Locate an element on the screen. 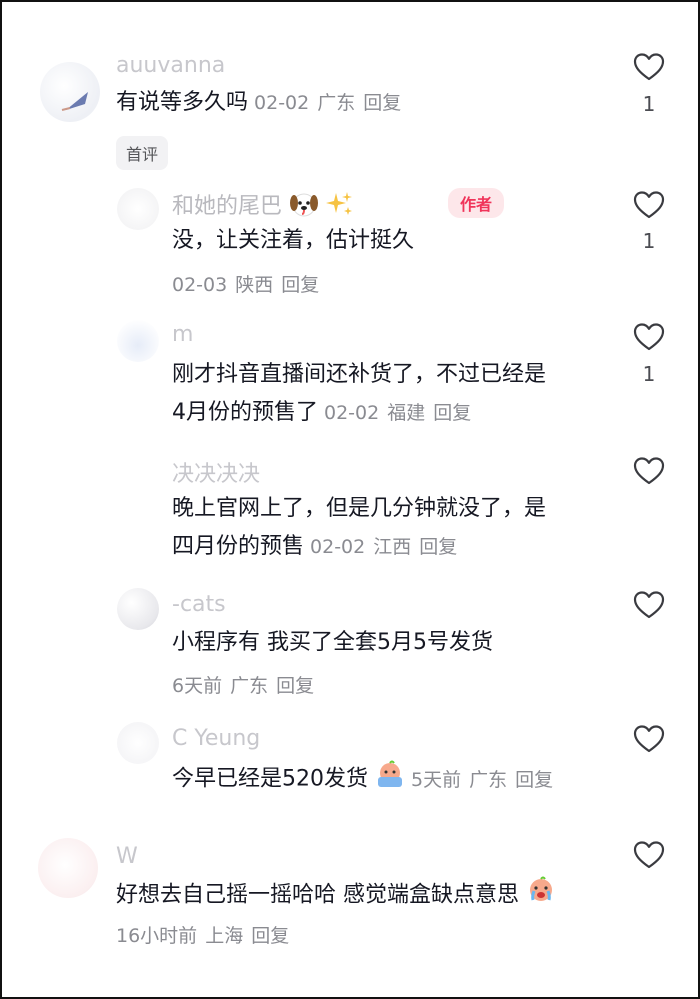 This screenshot has width=700, height=999. comment-text-content: 好想去自己摇一摇哈哈 感觉端盒缺点意思 is located at coordinates (317, 895).